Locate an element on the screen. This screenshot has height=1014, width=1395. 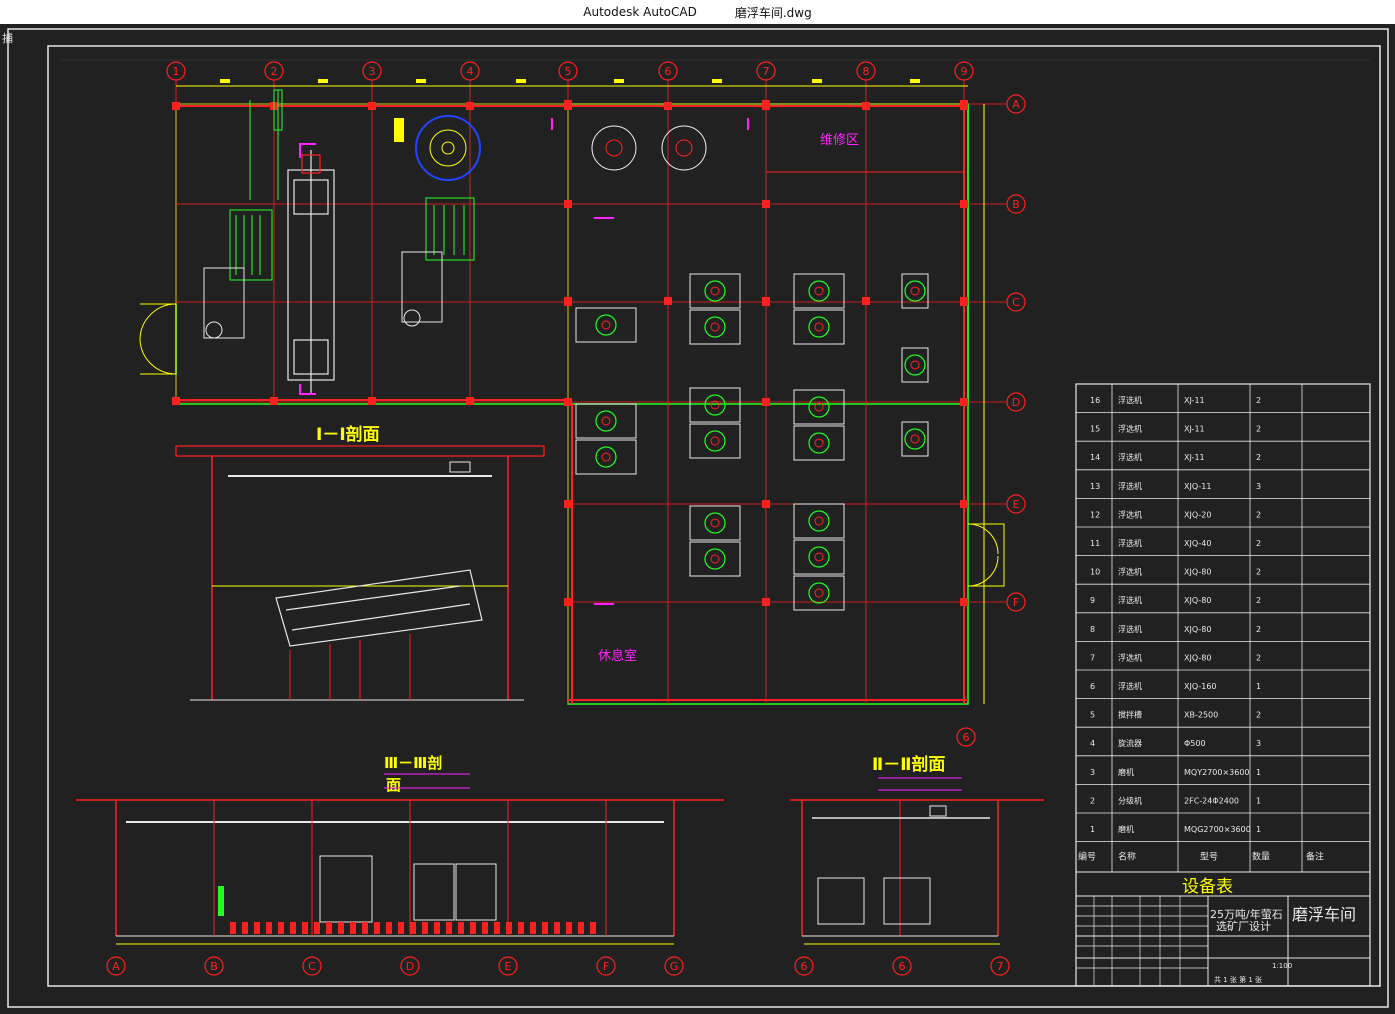
col-bubble-label: 2 is located at coordinates (274, 71).